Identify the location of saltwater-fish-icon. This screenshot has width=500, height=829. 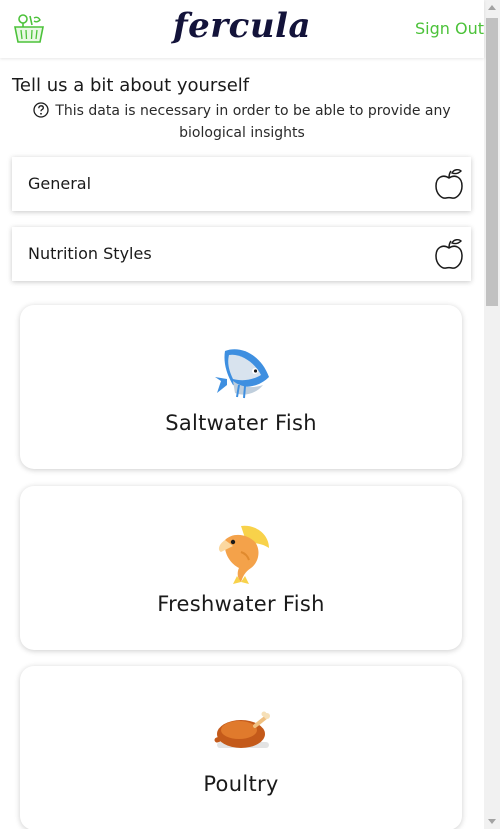
(242, 374).